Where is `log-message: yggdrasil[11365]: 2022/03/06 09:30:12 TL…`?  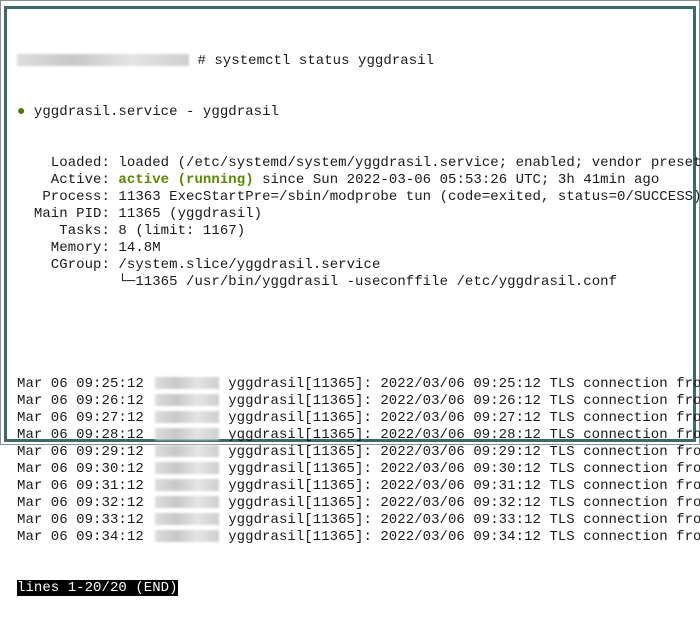
log-message: yggdrasil[11365]: 2022/03/06 09:30:12 TL… is located at coordinates (464, 469).